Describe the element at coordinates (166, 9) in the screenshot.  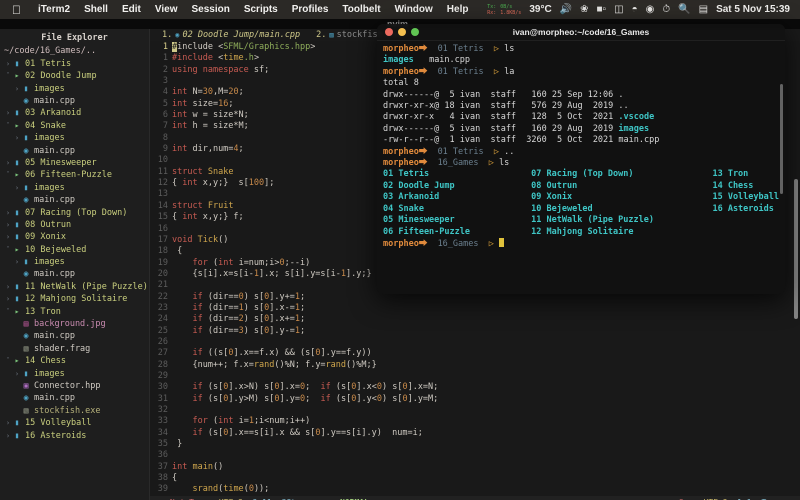
I see `menu-item-view: View` at that location.